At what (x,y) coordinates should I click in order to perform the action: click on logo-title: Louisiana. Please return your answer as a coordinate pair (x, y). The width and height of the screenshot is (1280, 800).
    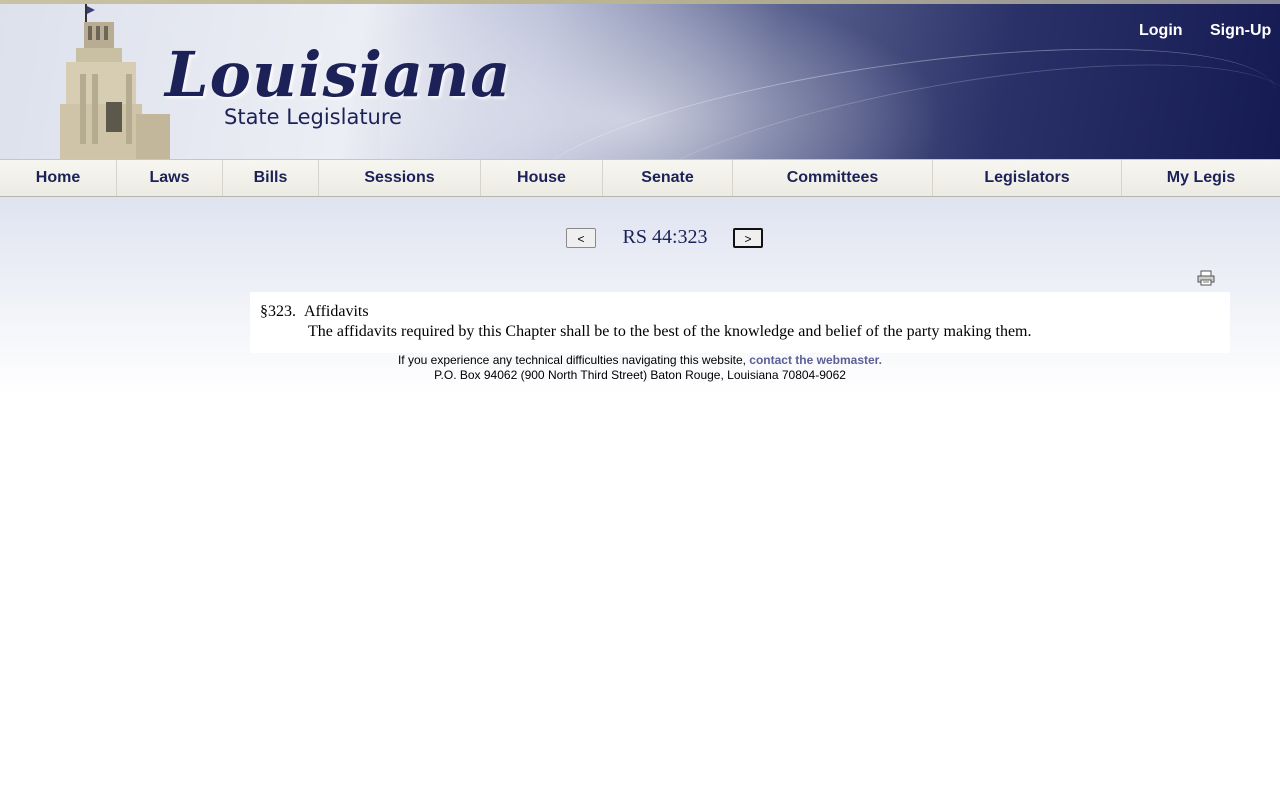
    Looking at the image, I should click on (338, 74).